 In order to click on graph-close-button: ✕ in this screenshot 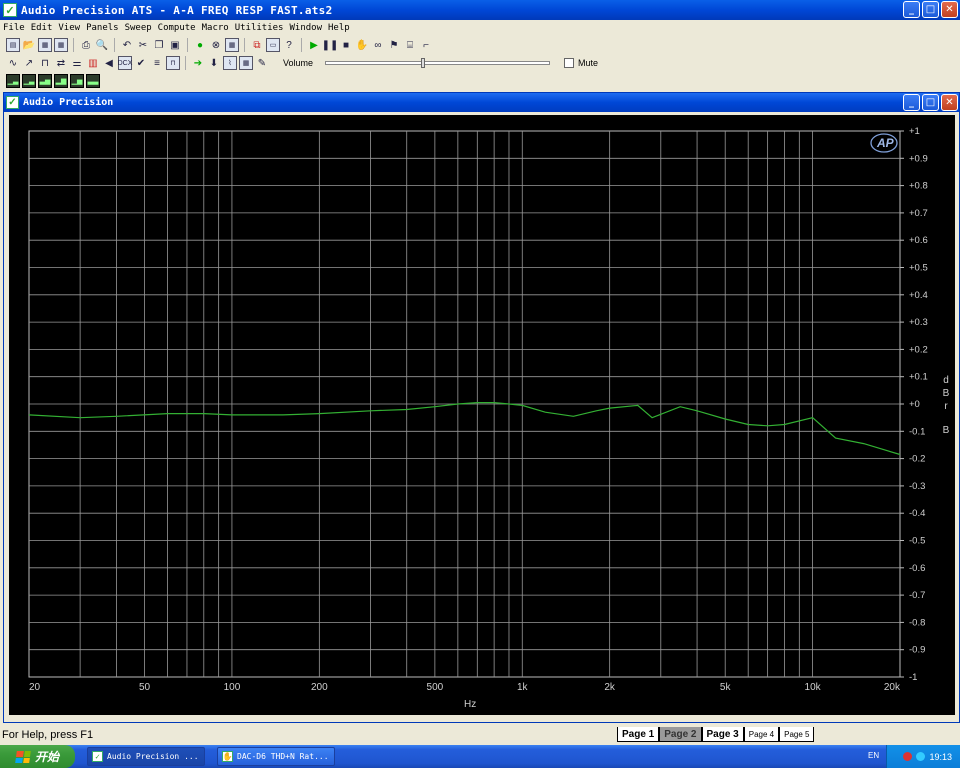, I will do `click(949, 102)`.